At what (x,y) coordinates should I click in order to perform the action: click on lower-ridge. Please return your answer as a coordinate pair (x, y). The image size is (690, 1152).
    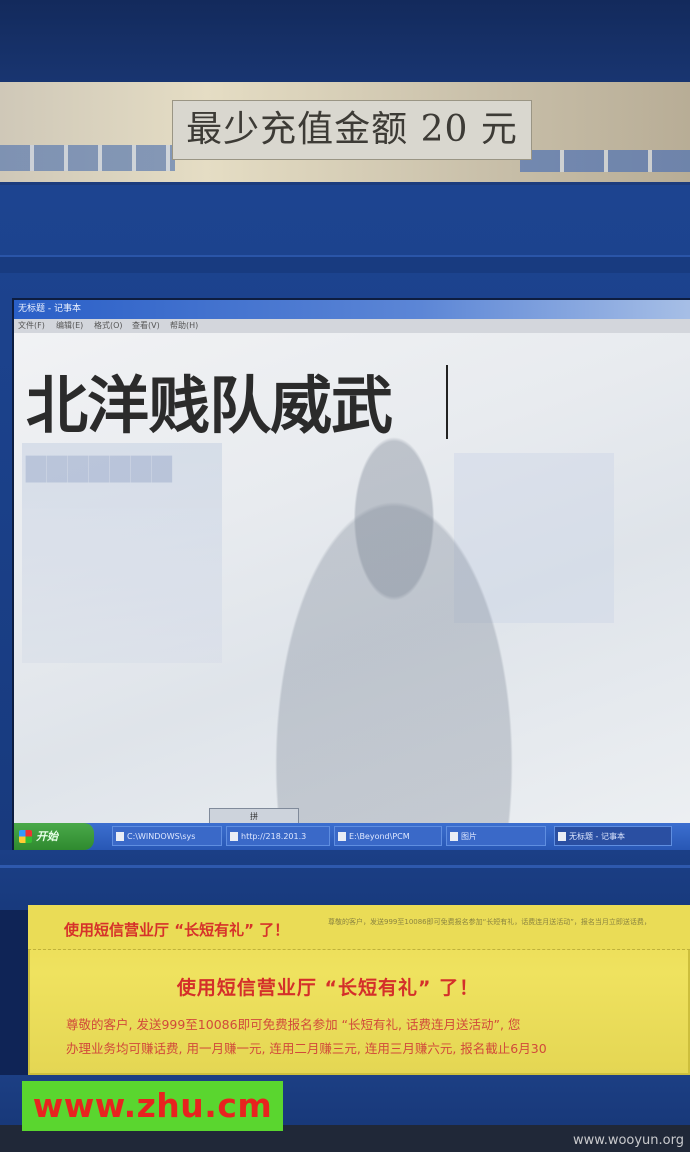
    Looking at the image, I should click on (345, 866).